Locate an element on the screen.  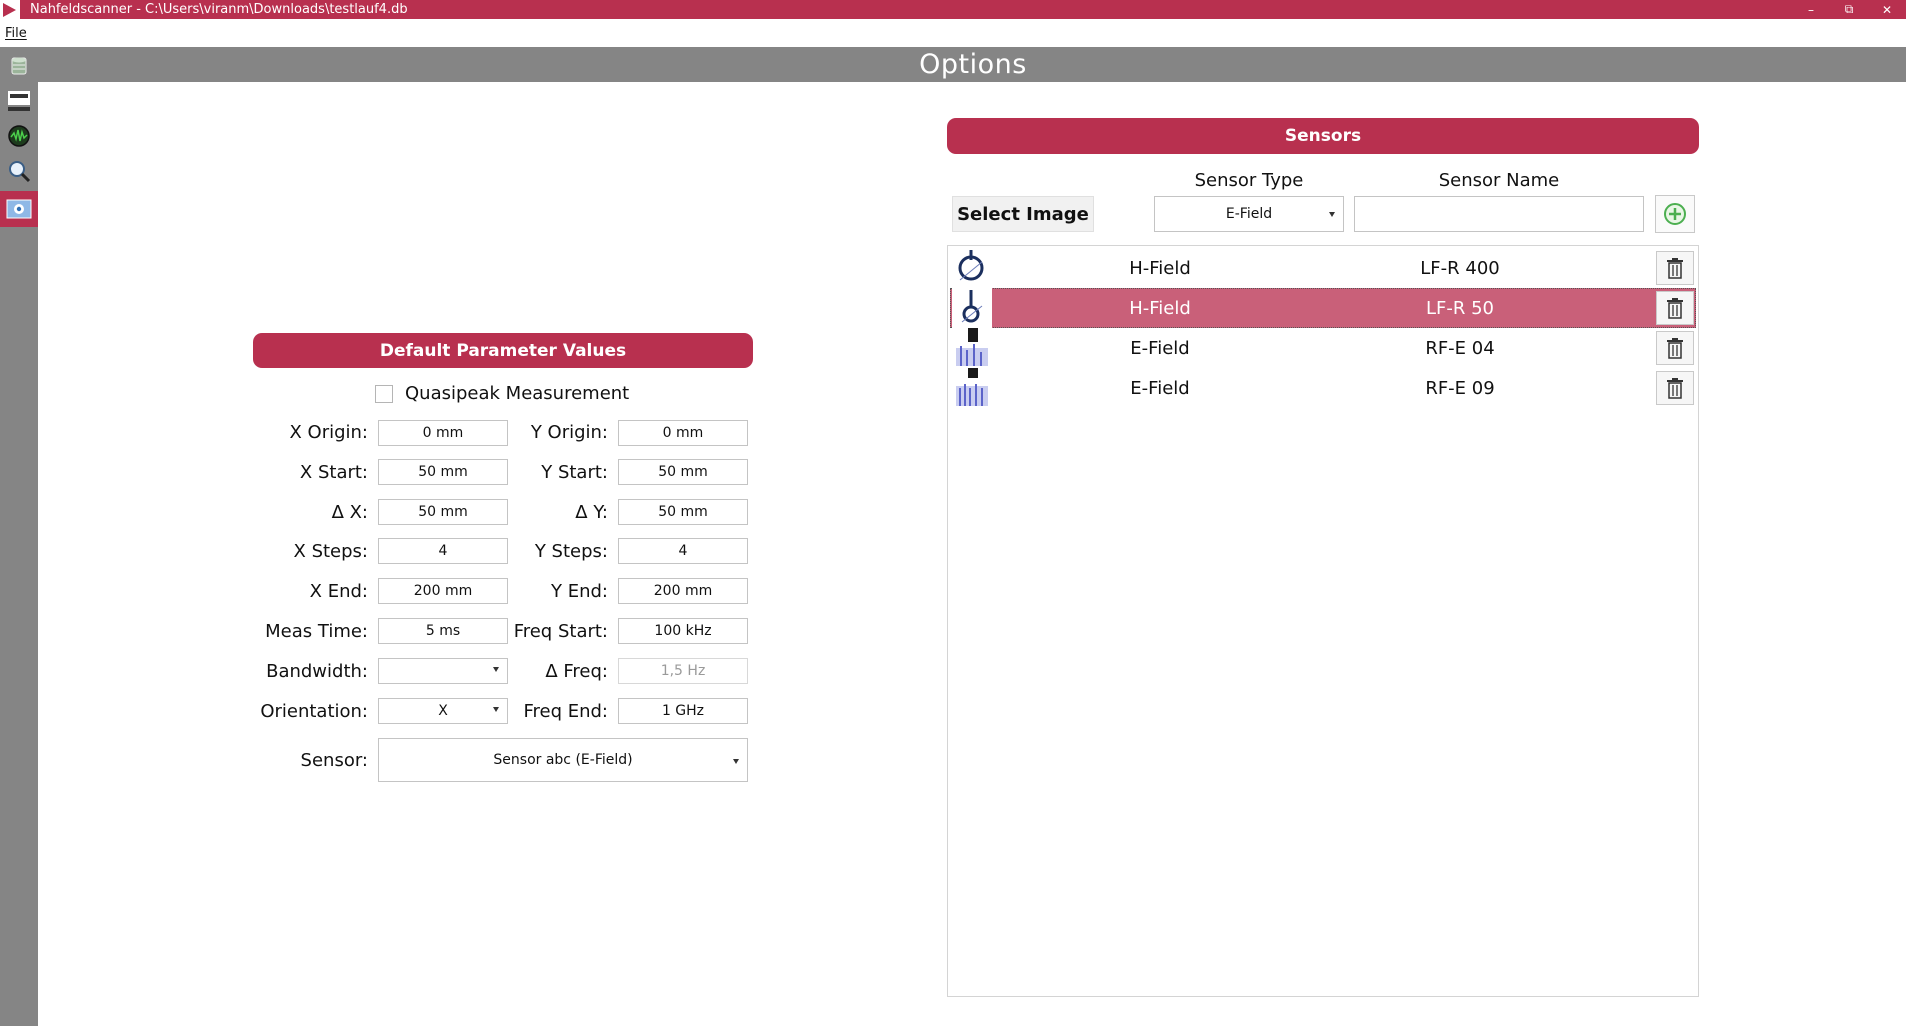
y-start-label: Y Start: is located at coordinates (574, 472).